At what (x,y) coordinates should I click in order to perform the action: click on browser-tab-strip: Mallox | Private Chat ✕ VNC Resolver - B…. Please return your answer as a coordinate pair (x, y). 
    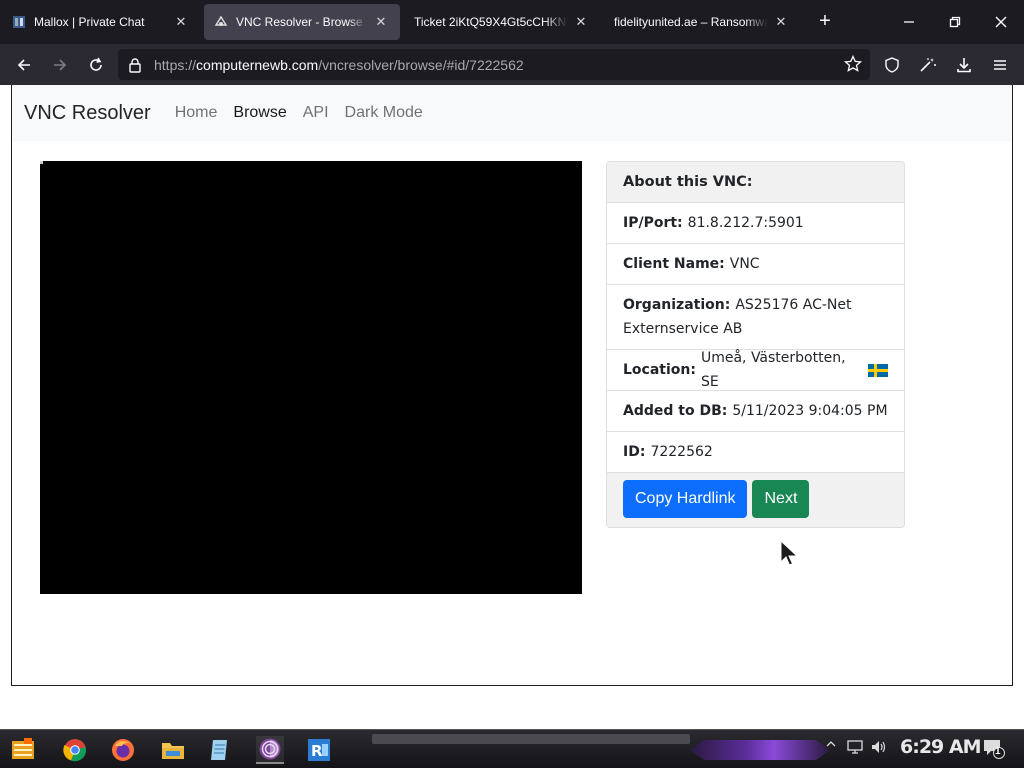
    Looking at the image, I should click on (512, 22).